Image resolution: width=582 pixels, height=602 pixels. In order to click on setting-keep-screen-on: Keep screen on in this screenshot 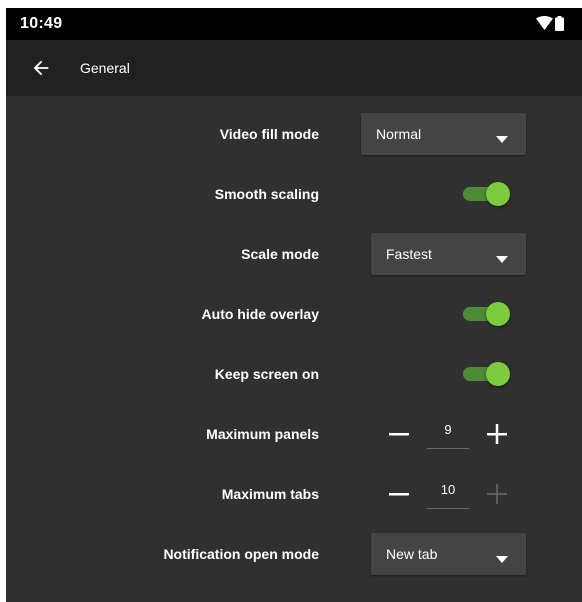, I will do `click(294, 374)`.